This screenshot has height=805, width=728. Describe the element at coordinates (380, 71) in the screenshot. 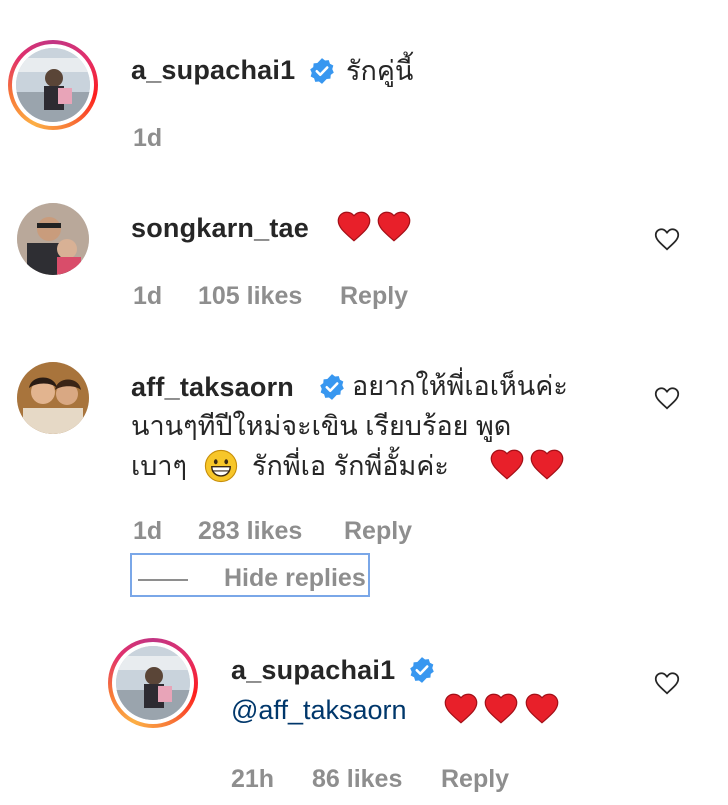

I see `comment-text: รักคู่นี้` at that location.